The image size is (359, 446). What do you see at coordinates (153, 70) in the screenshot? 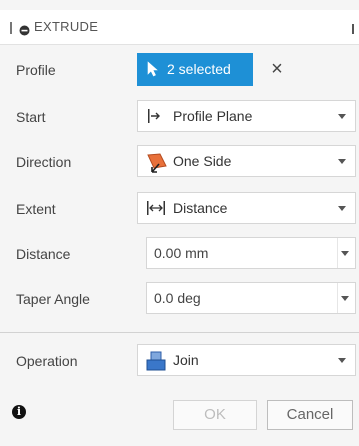
I see `cursor-arrow-icon` at bounding box center [153, 70].